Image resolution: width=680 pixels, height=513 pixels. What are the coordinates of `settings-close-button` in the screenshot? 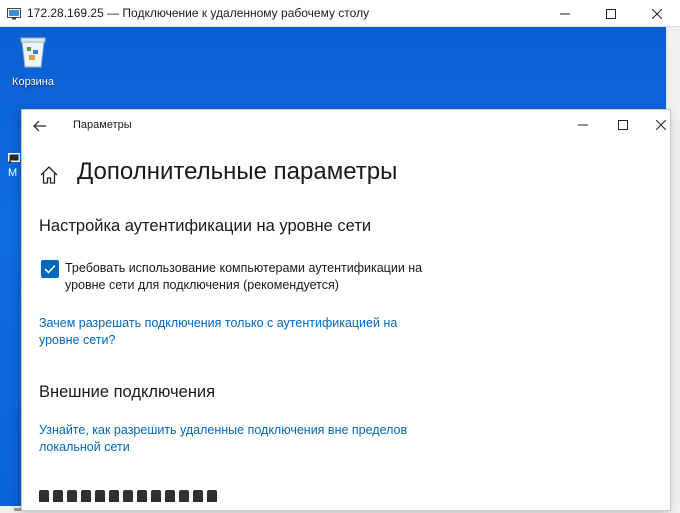 It's located at (659, 125).